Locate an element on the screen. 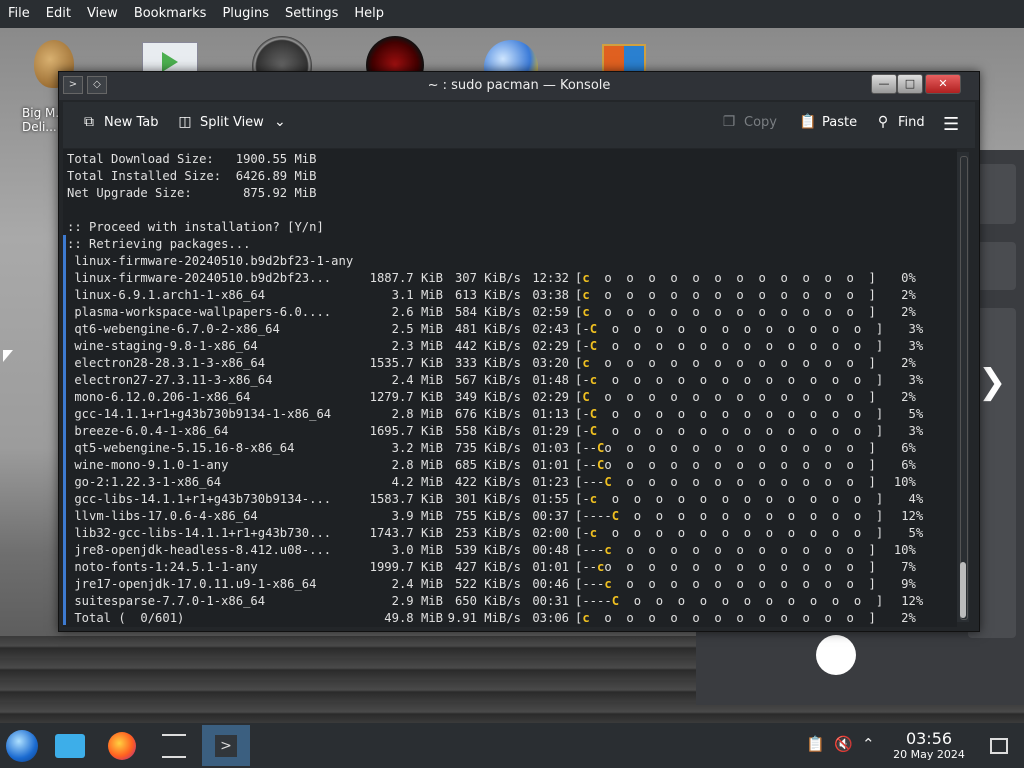  new-tab-button: ⧉ New Tab is located at coordinates (120, 122).